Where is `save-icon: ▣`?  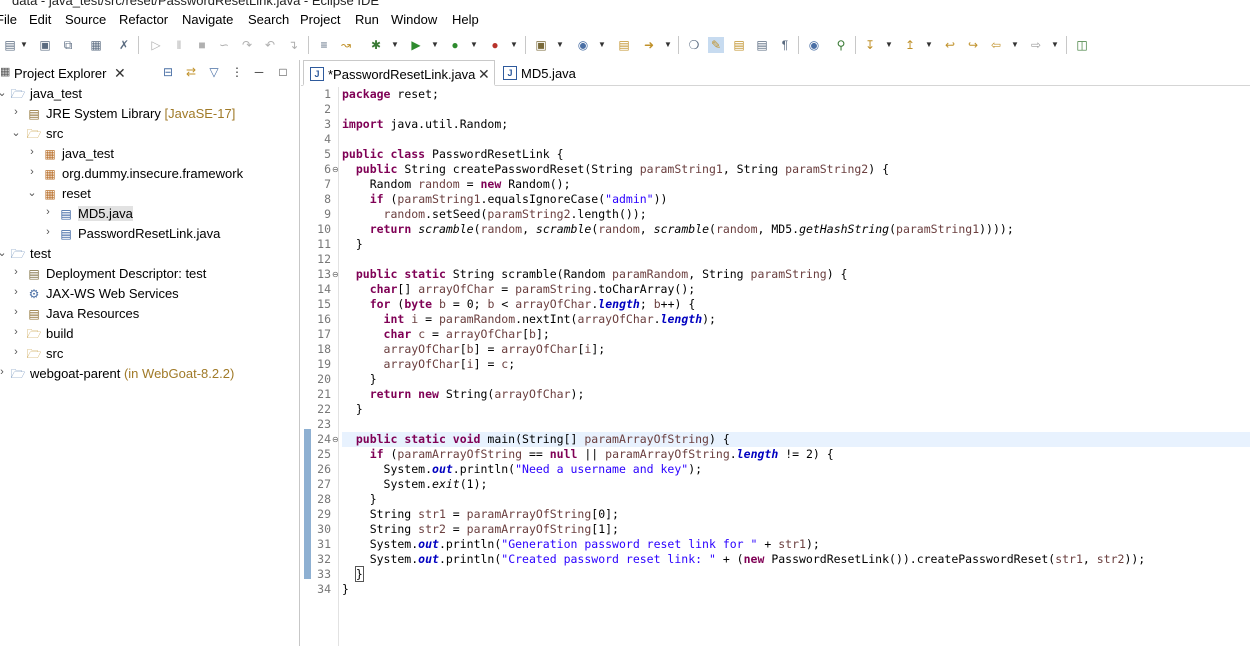
save-icon: ▣ is located at coordinates (45, 45).